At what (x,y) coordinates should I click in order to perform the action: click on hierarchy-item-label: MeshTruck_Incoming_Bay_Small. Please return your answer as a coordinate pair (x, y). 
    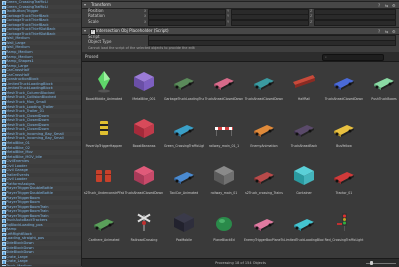
    Looking at the image, I should click on (35, 133).